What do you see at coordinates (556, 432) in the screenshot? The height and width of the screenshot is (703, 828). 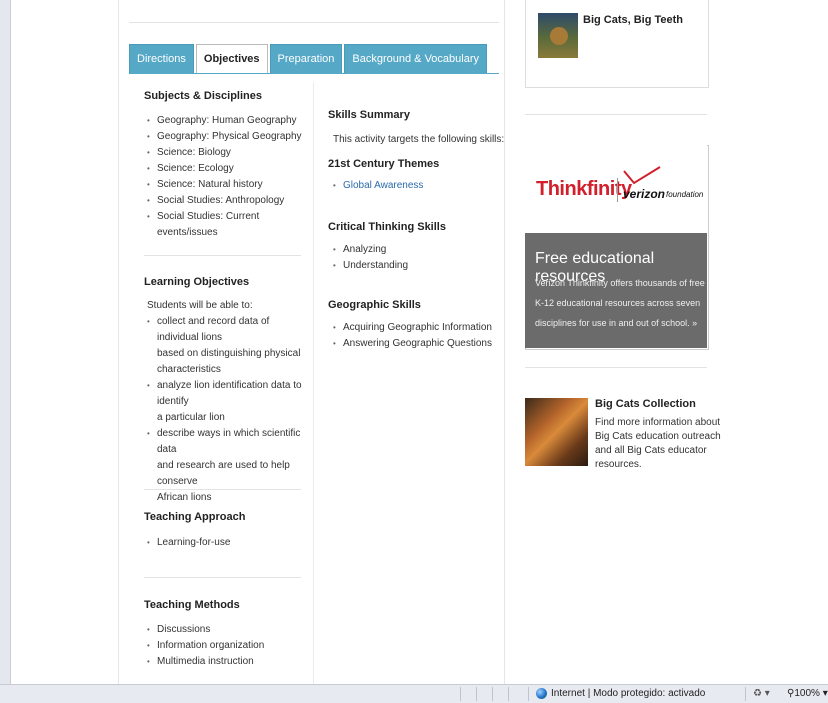 I see `tiger-thumbnail` at bounding box center [556, 432].